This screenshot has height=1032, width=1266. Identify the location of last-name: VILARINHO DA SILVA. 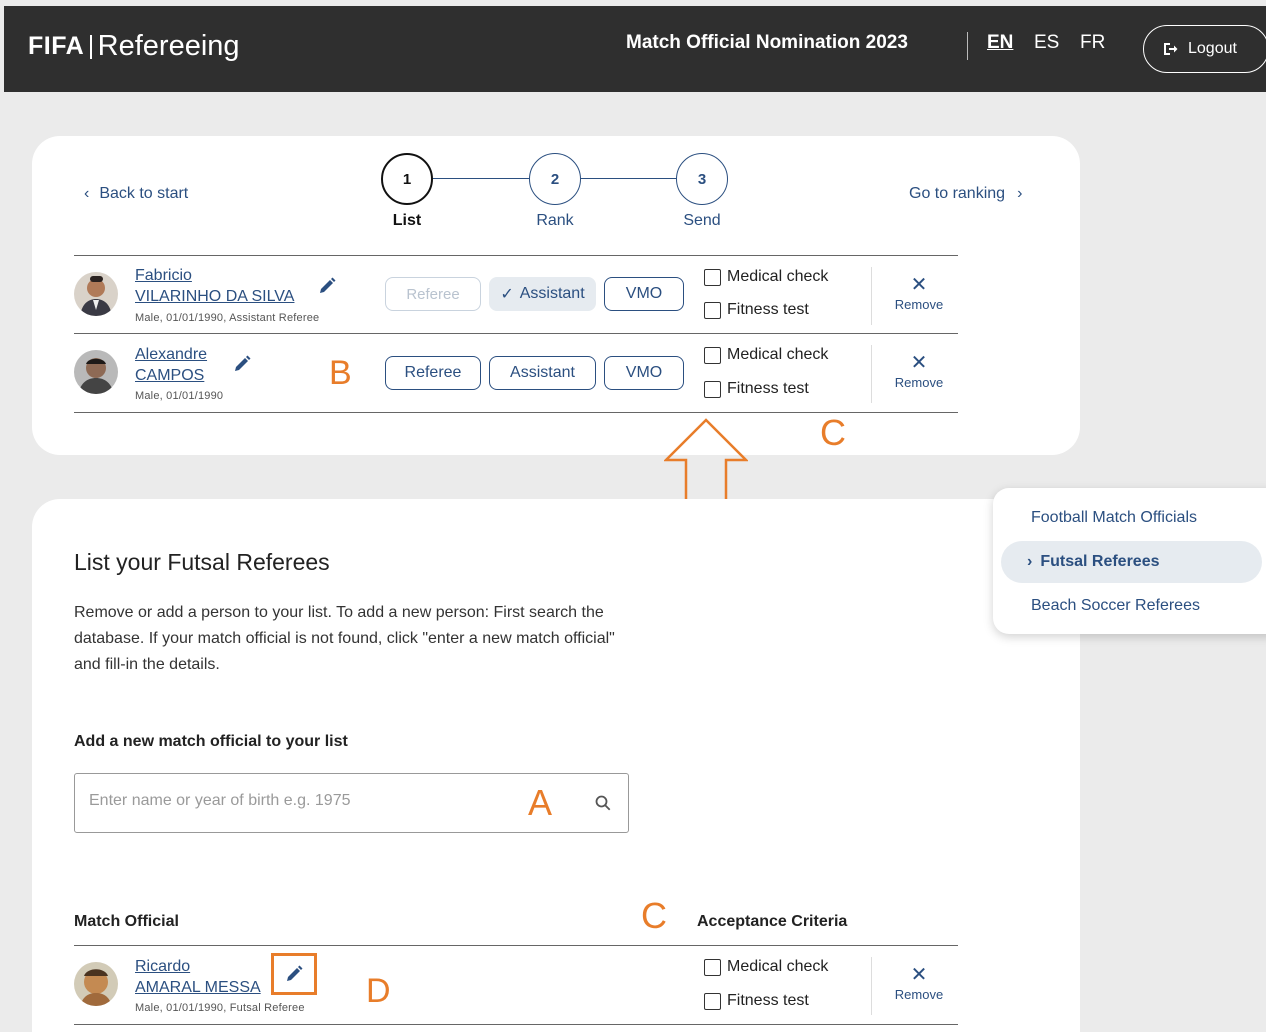
(215, 296).